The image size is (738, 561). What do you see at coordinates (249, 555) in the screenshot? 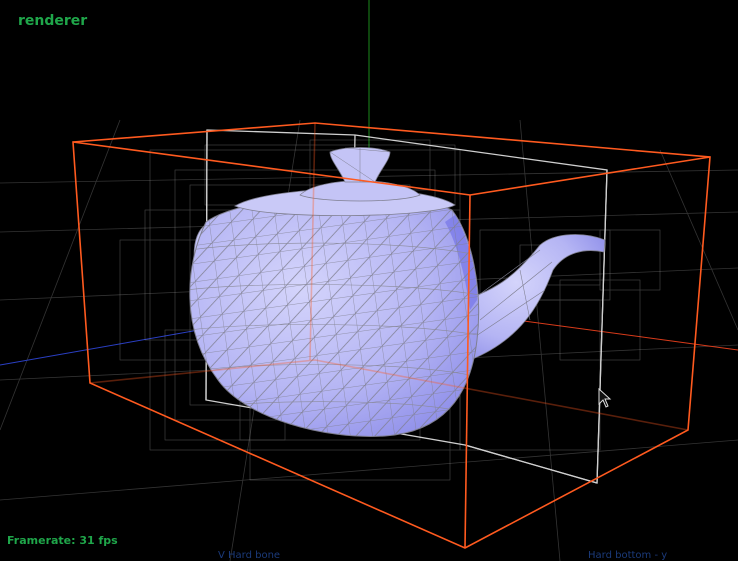
I see `bottom-left-label: V Hard bone` at bounding box center [249, 555].